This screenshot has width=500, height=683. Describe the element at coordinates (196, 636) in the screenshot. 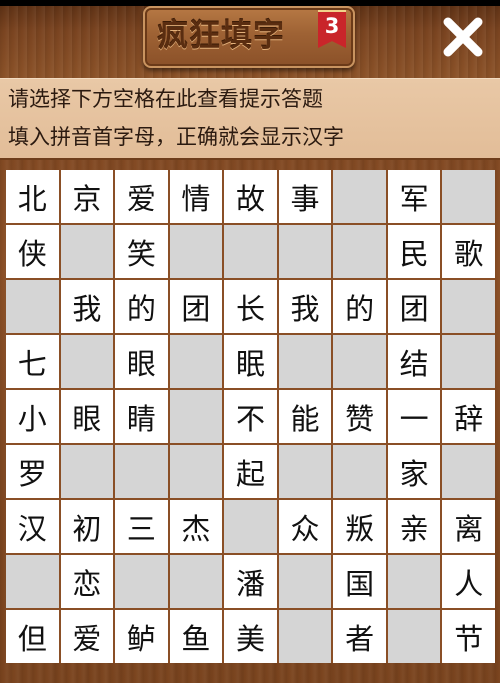

I see `grid-cell: 鱼` at that location.